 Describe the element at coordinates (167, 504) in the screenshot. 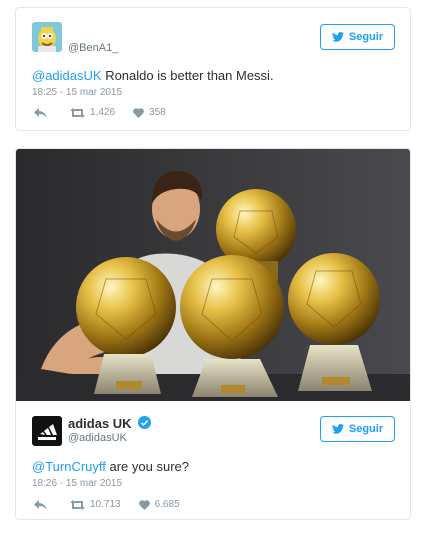

I see `like-count: 6.685` at that location.